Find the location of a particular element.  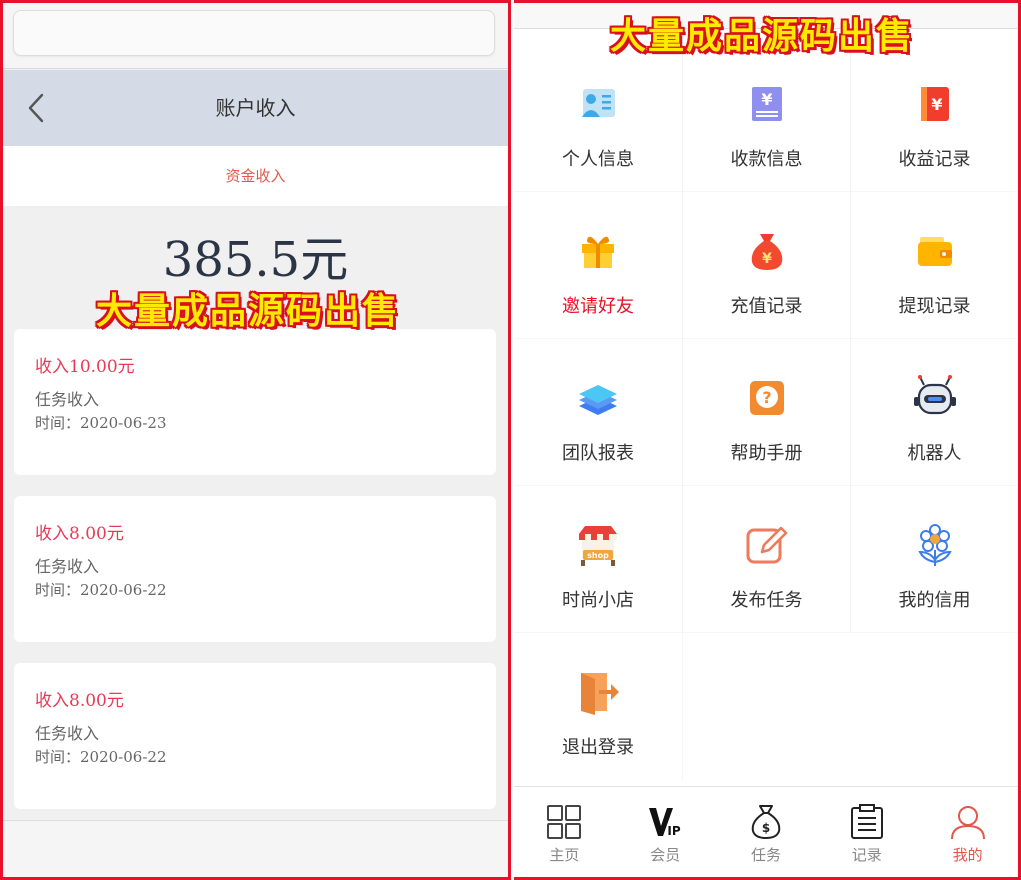

menu-my-credit: 我的信用 is located at coordinates (934, 559).